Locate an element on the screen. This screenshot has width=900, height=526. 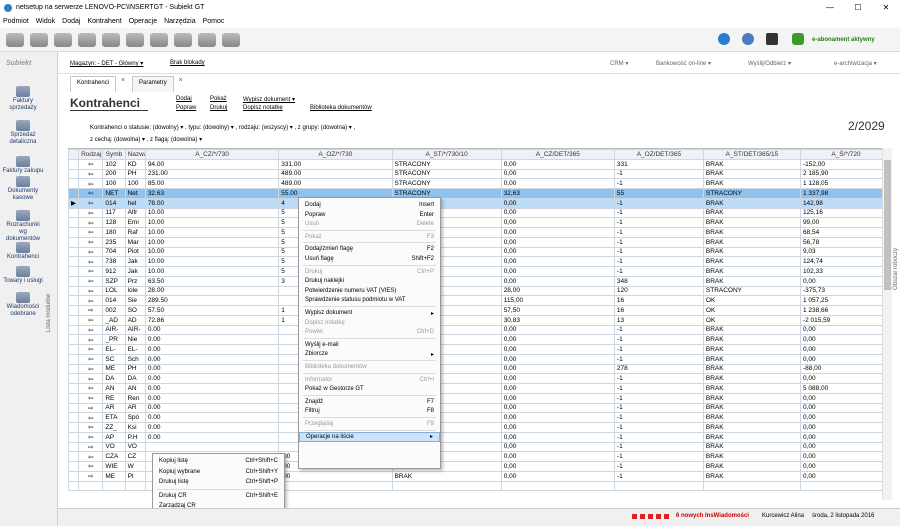
column-header: A_OZ/*/730 is located at coordinates (335, 154).